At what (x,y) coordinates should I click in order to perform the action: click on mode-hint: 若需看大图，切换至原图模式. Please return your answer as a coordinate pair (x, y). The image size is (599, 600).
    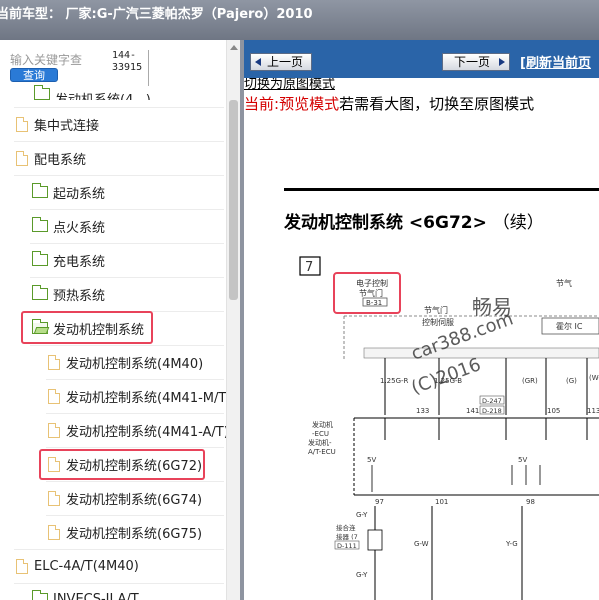
    Looking at the image, I should click on (437, 104).